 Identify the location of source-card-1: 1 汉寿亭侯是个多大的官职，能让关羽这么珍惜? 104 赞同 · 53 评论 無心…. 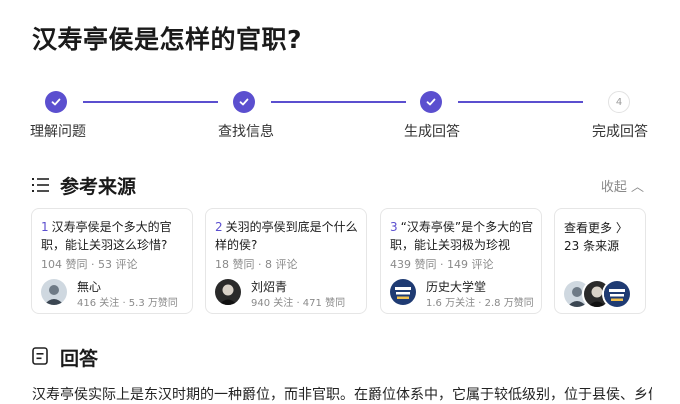
(112, 261).